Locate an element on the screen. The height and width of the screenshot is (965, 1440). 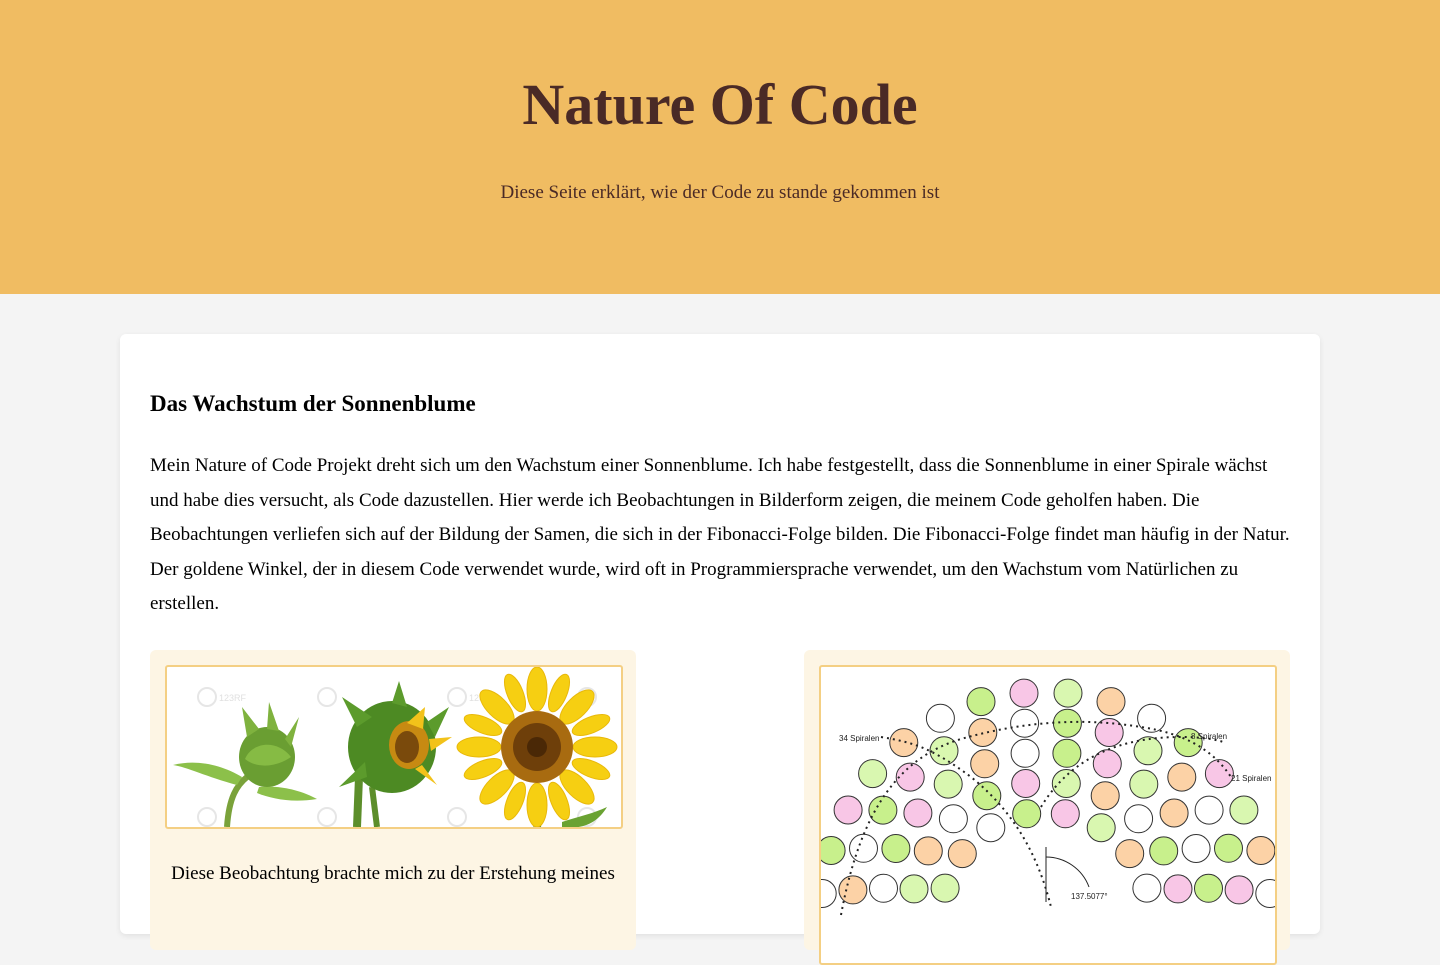
sunflower-illustration: 123RF 123RF is located at coordinates (395, 747).